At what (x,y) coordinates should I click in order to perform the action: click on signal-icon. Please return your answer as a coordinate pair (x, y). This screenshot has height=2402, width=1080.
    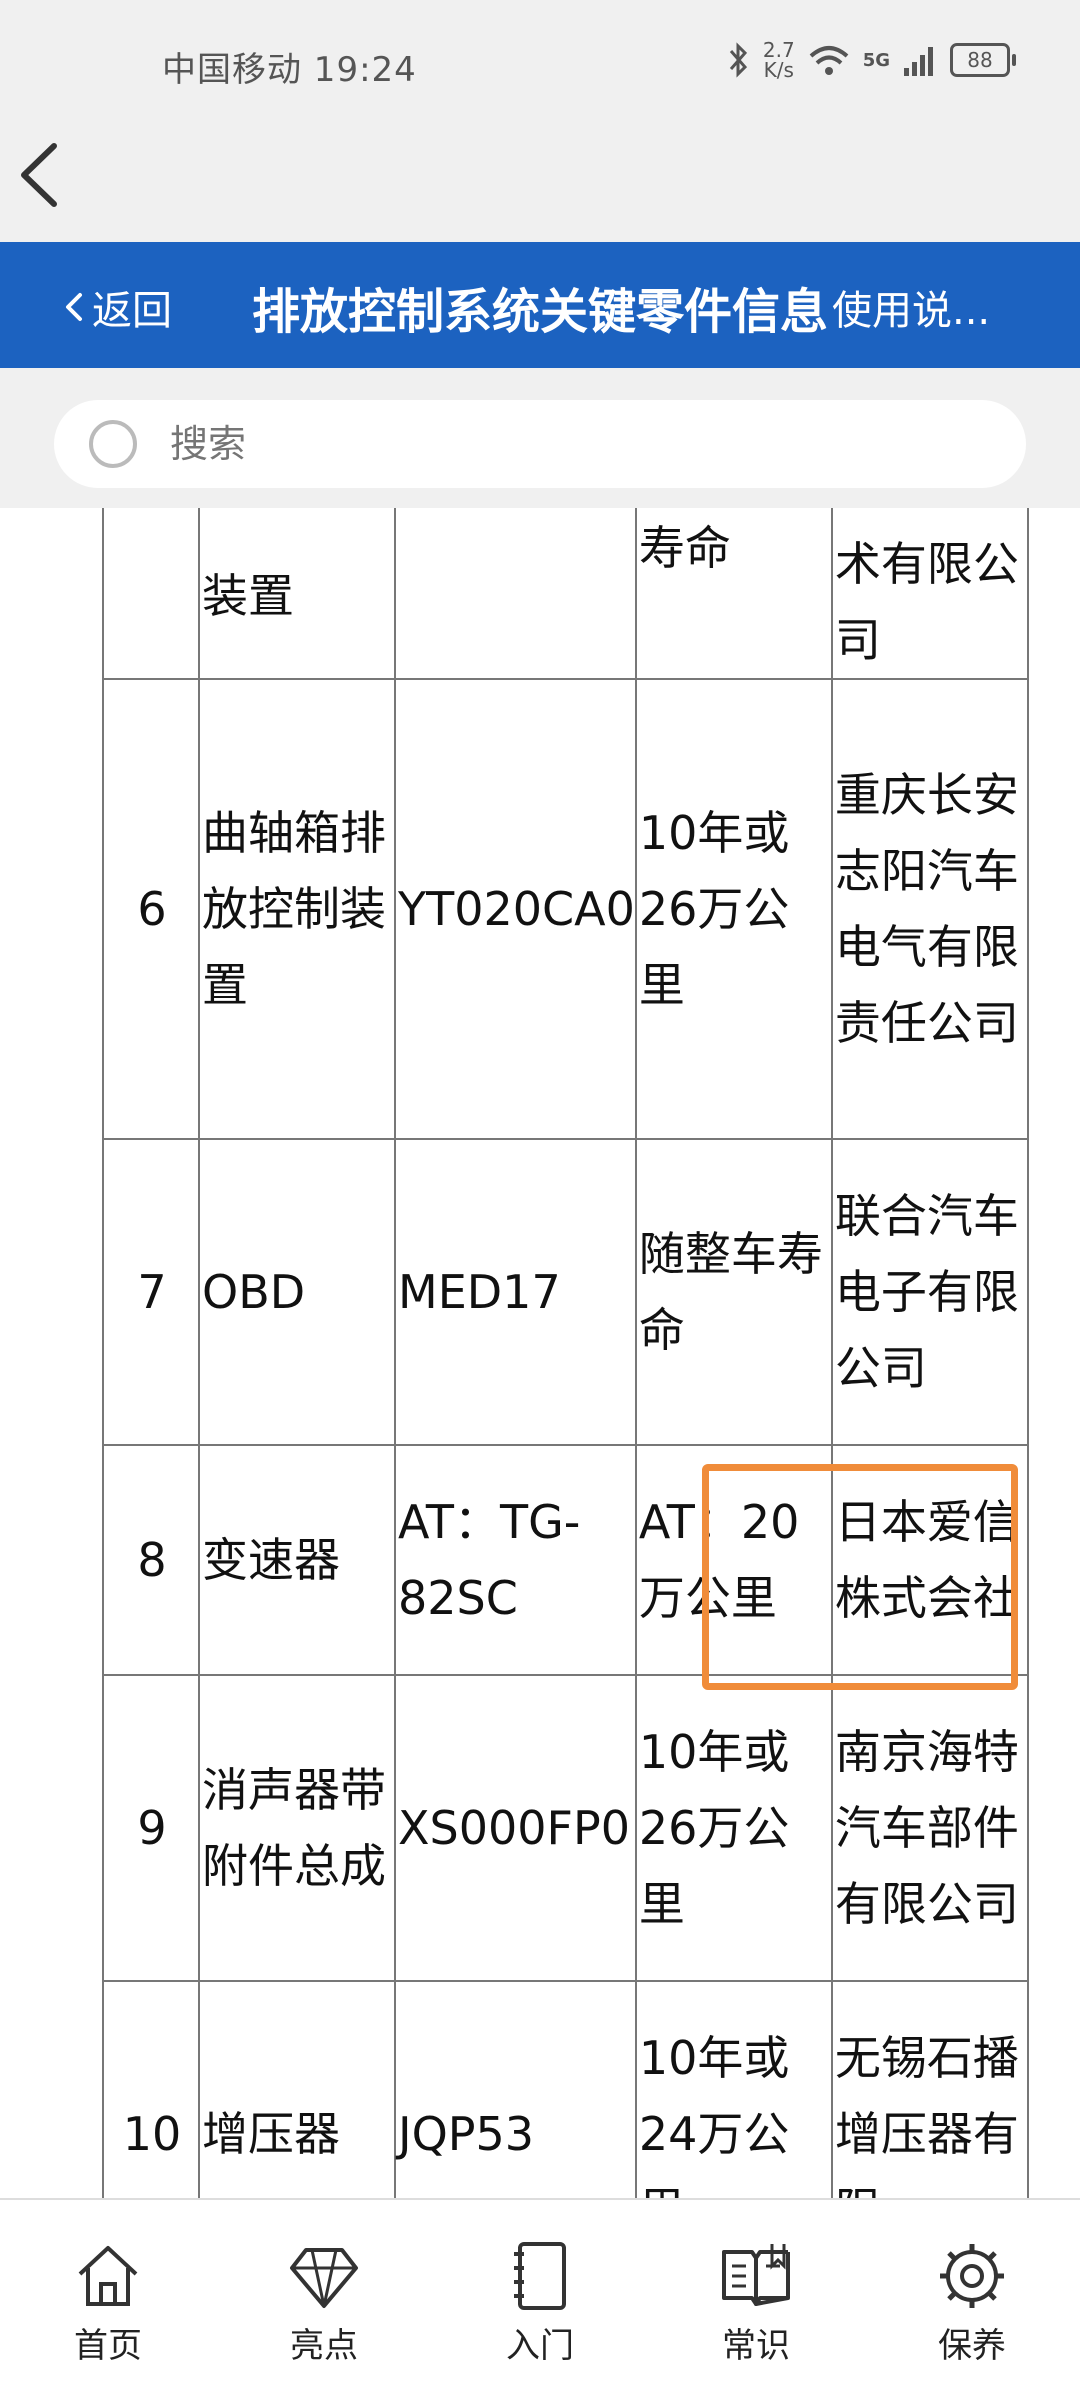
    Looking at the image, I should click on (918, 61).